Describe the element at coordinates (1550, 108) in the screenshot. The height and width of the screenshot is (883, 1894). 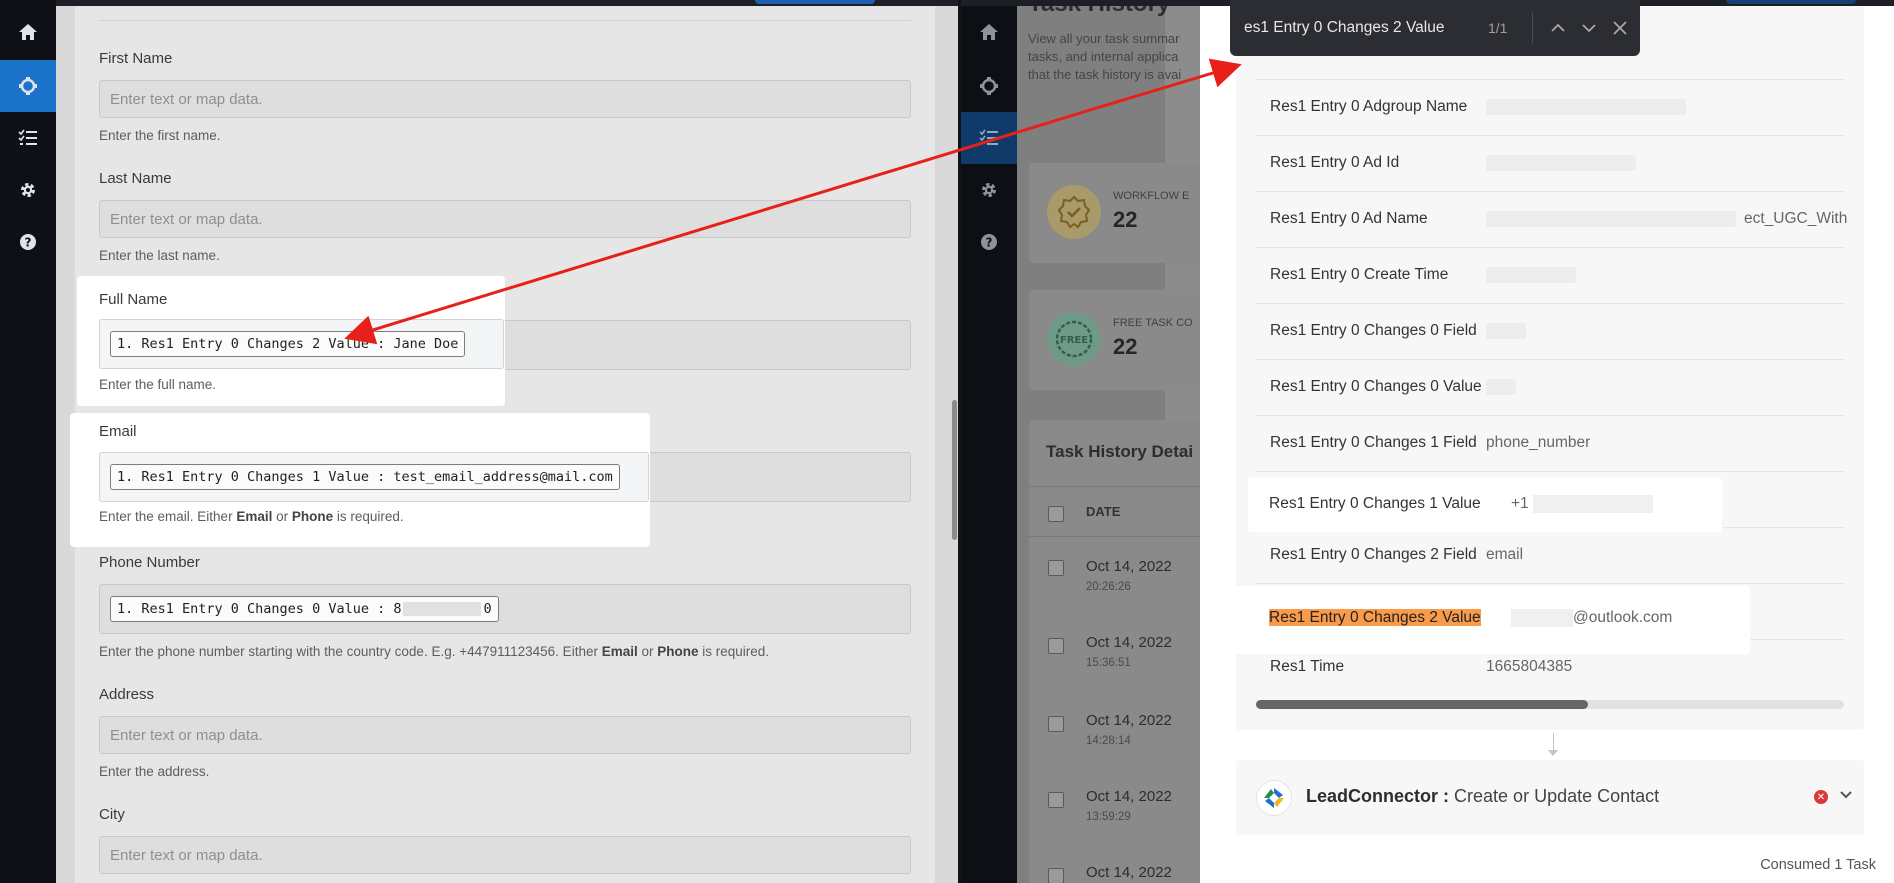
I see `kv-row: Res1 Entry 0 Adgroup Name` at that location.